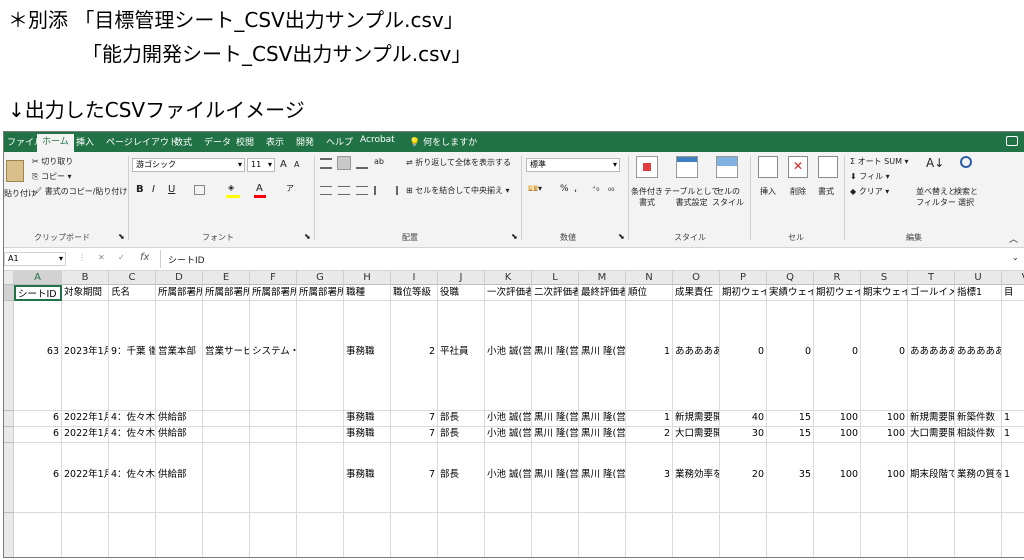 This screenshot has height=560, width=1024. What do you see at coordinates (884, 293) in the screenshot?
I see `header-cell: 期末ウェイ` at bounding box center [884, 293].